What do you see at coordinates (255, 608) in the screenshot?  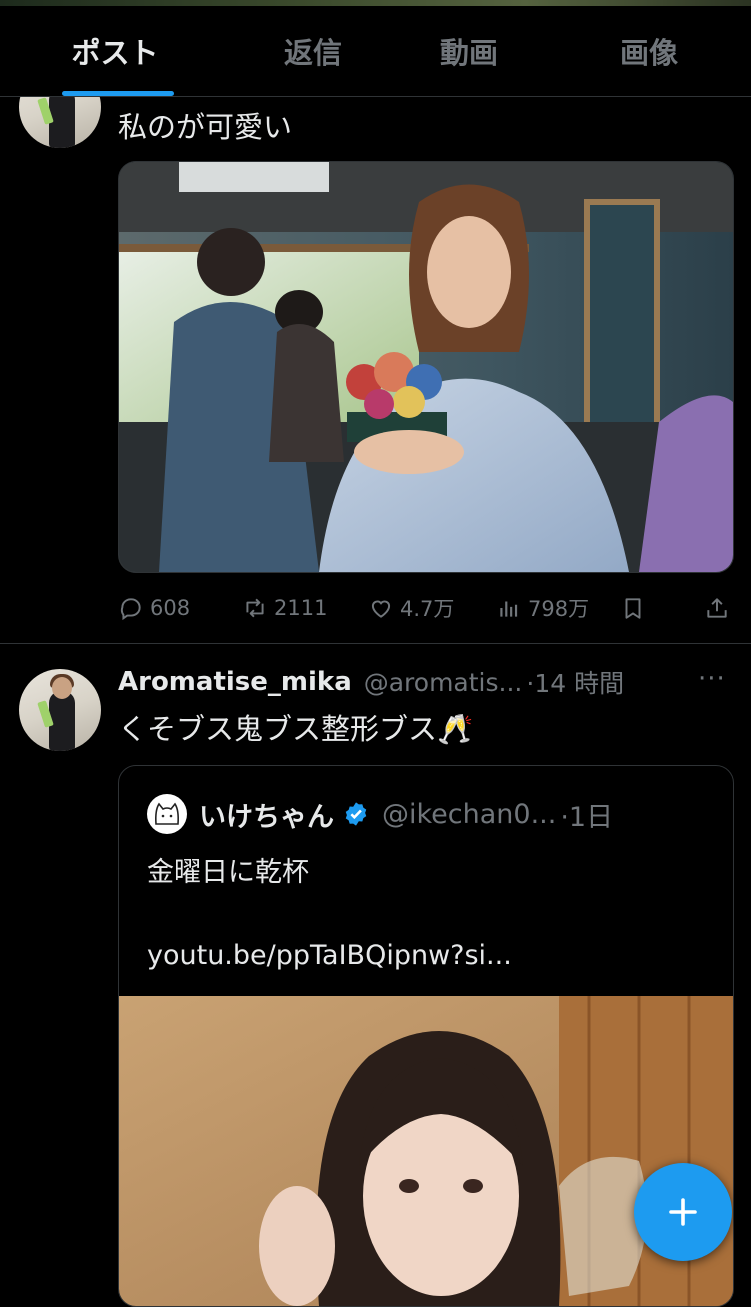 I see `repost-icon` at bounding box center [255, 608].